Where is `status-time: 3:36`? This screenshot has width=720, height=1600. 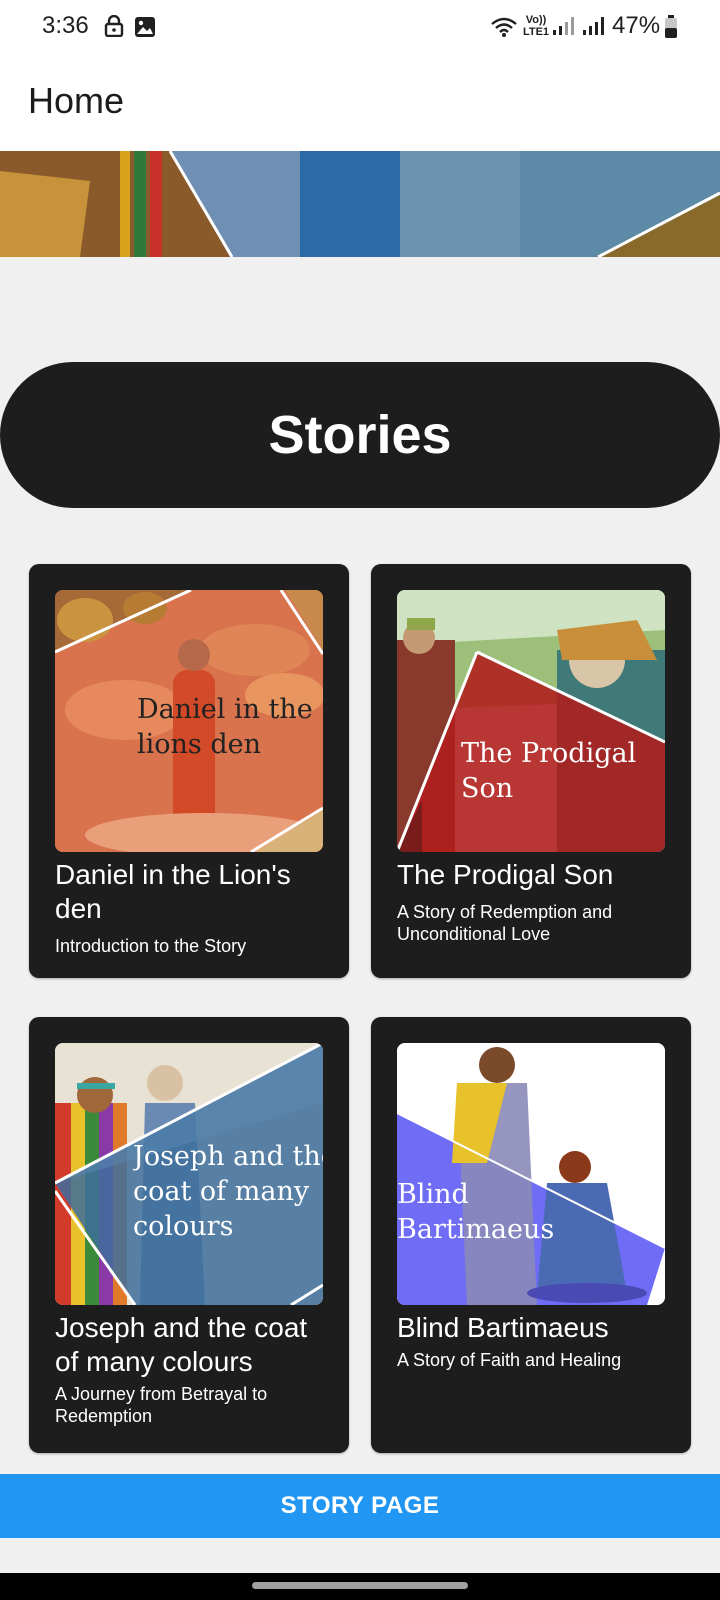
status-time: 3:36 is located at coordinates (65, 25).